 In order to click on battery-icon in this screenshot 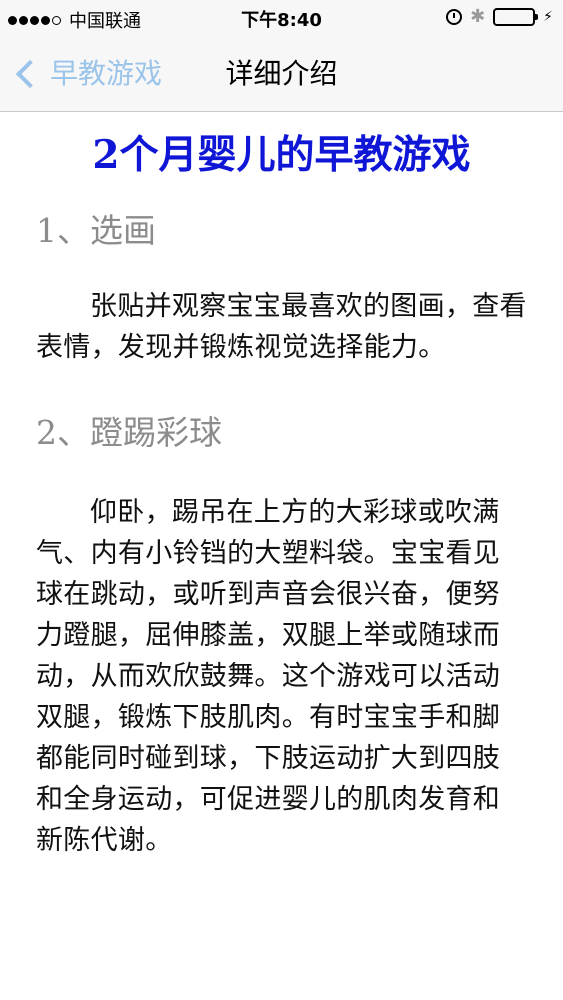, I will do `click(516, 17)`.